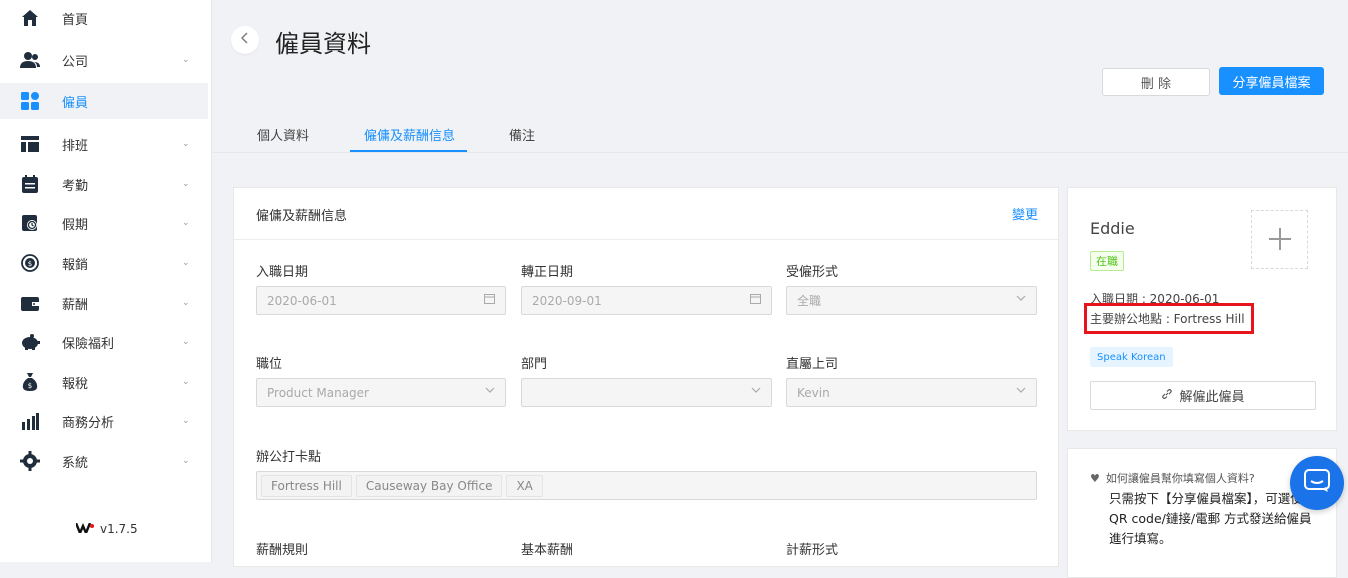  Describe the element at coordinates (323, 44) in the screenshot. I see `page-title: 僱員資料` at that location.